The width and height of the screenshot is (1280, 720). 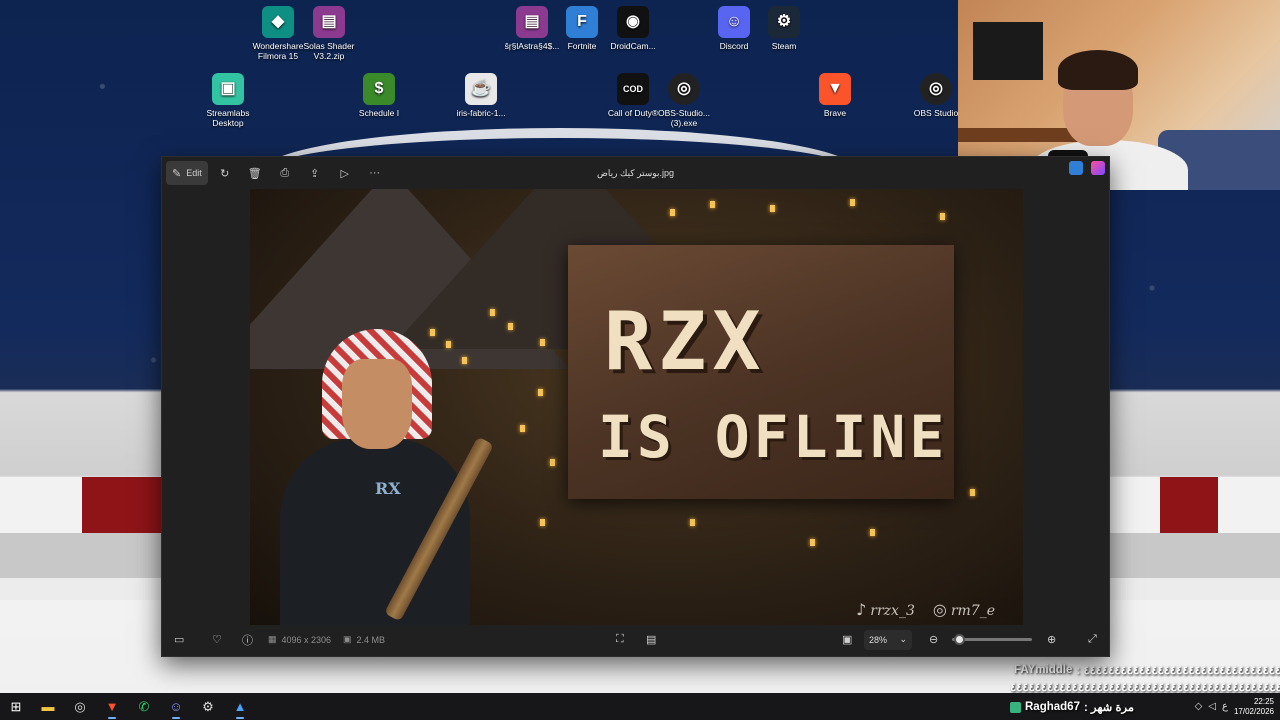 I want to click on edit-button-label: Edit, so click(x=194, y=173).